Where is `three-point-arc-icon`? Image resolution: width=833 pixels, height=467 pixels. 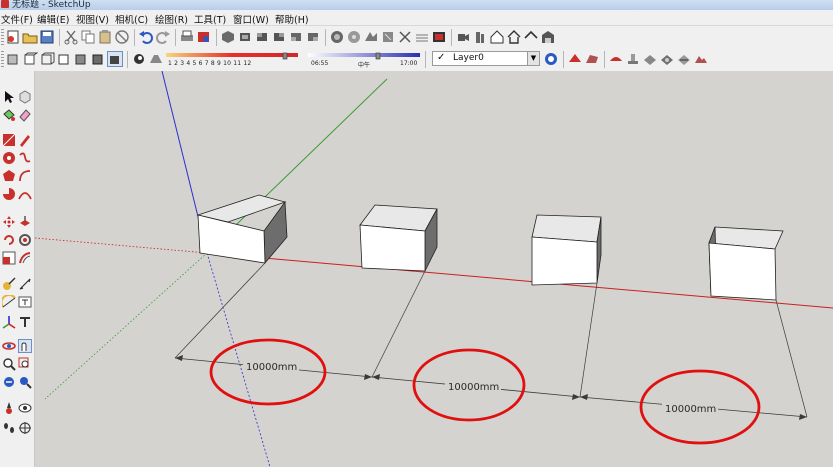
three-point-arc-icon is located at coordinates (25, 194).